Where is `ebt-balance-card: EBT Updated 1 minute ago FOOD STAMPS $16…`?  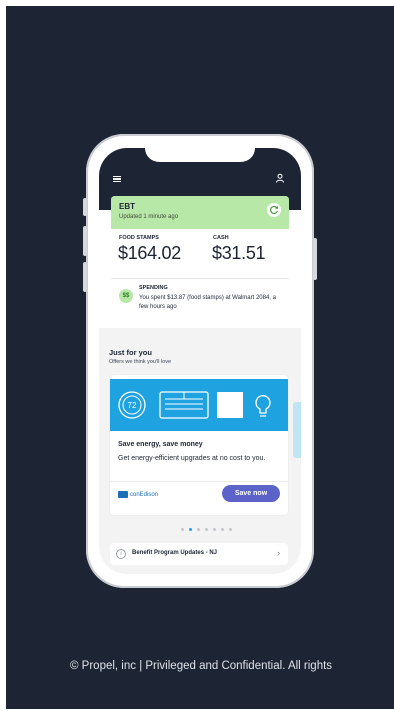 ebt-balance-card: EBT Updated 1 minute ago FOOD STAMPS $16… is located at coordinates (200, 260).